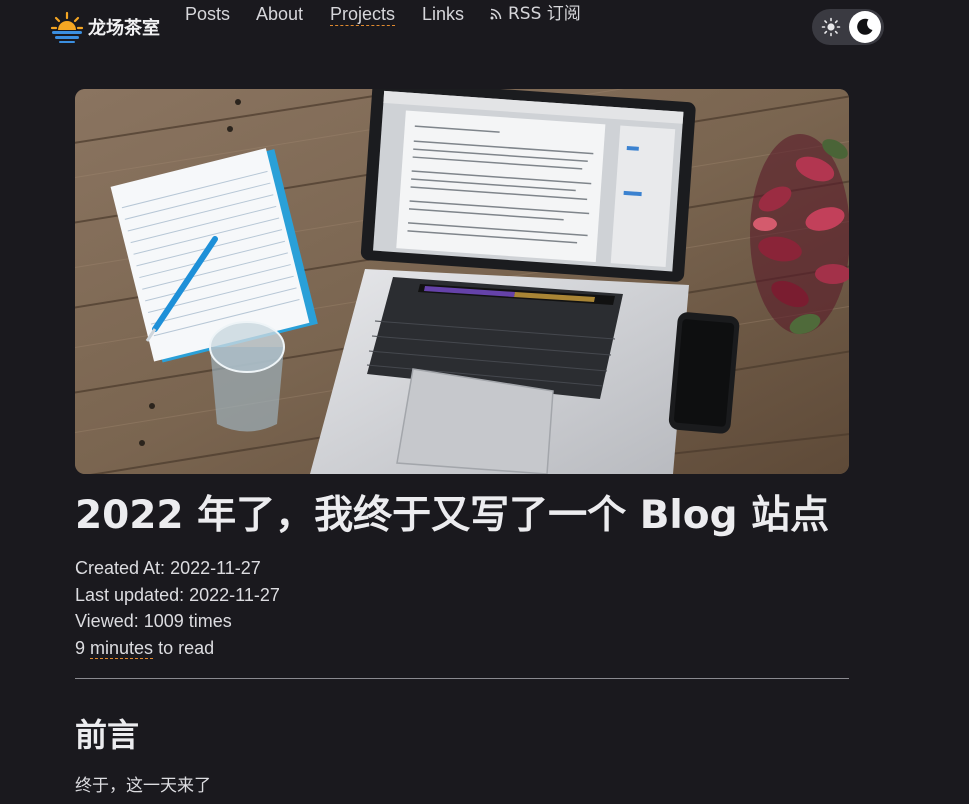 This screenshot has height=804, width=969. Describe the element at coordinates (80, 648) in the screenshot. I see `reading-time-minutes: 9` at that location.